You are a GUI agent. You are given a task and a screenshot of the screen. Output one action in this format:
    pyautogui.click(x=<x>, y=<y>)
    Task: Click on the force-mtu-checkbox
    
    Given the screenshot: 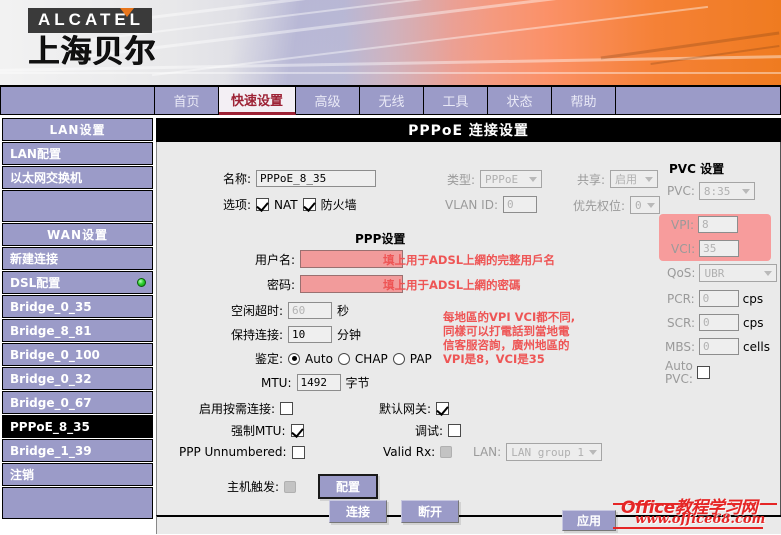 What is the action you would take?
    pyautogui.click(x=297, y=430)
    